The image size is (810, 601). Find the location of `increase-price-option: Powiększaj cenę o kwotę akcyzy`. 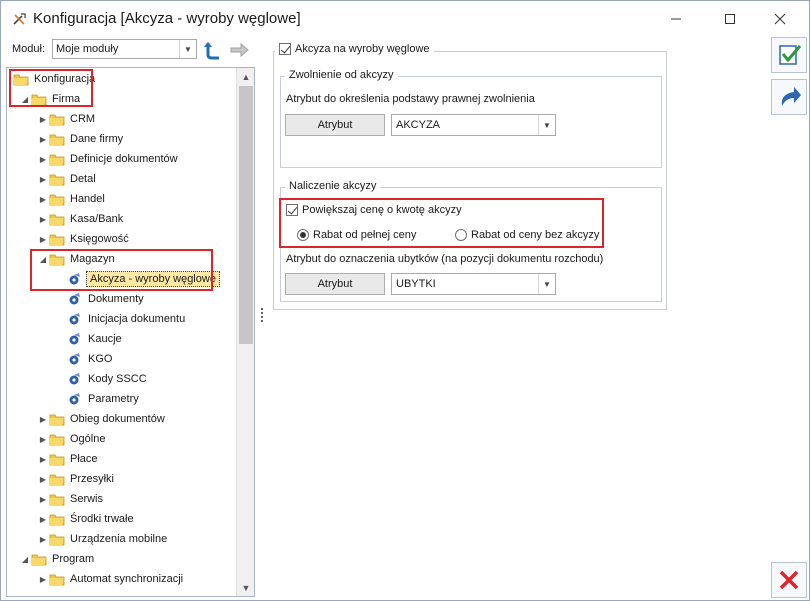

increase-price-option: Powiększaj cenę o kwotę akcyzy is located at coordinates (374, 210).